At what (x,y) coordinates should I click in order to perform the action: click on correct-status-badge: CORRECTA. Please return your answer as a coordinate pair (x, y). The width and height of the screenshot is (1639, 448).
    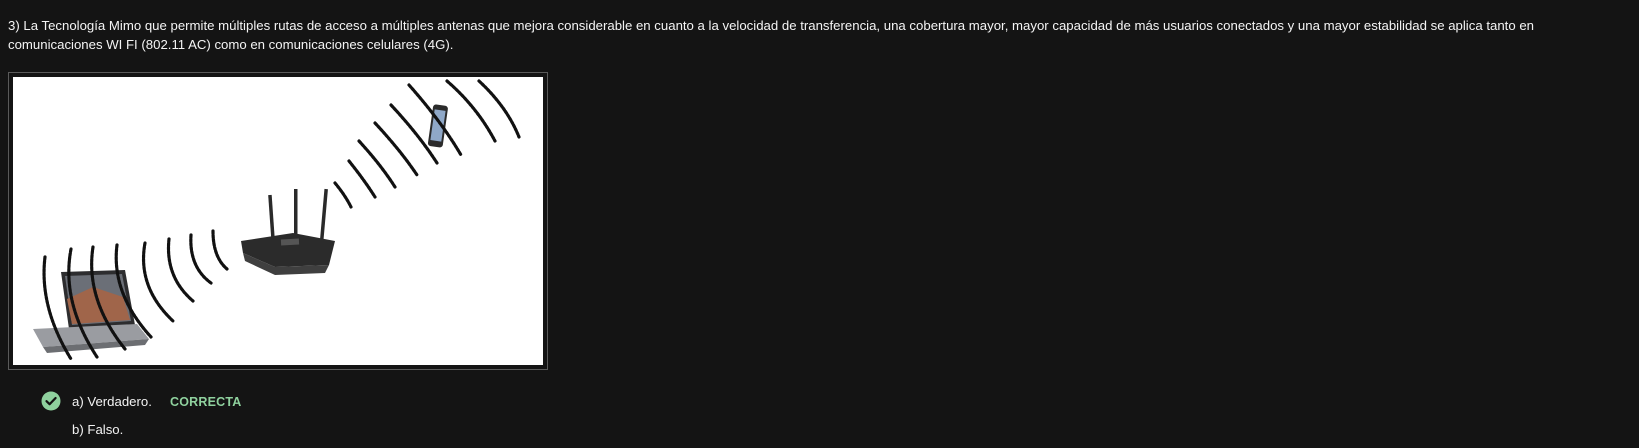
    Looking at the image, I should click on (206, 402).